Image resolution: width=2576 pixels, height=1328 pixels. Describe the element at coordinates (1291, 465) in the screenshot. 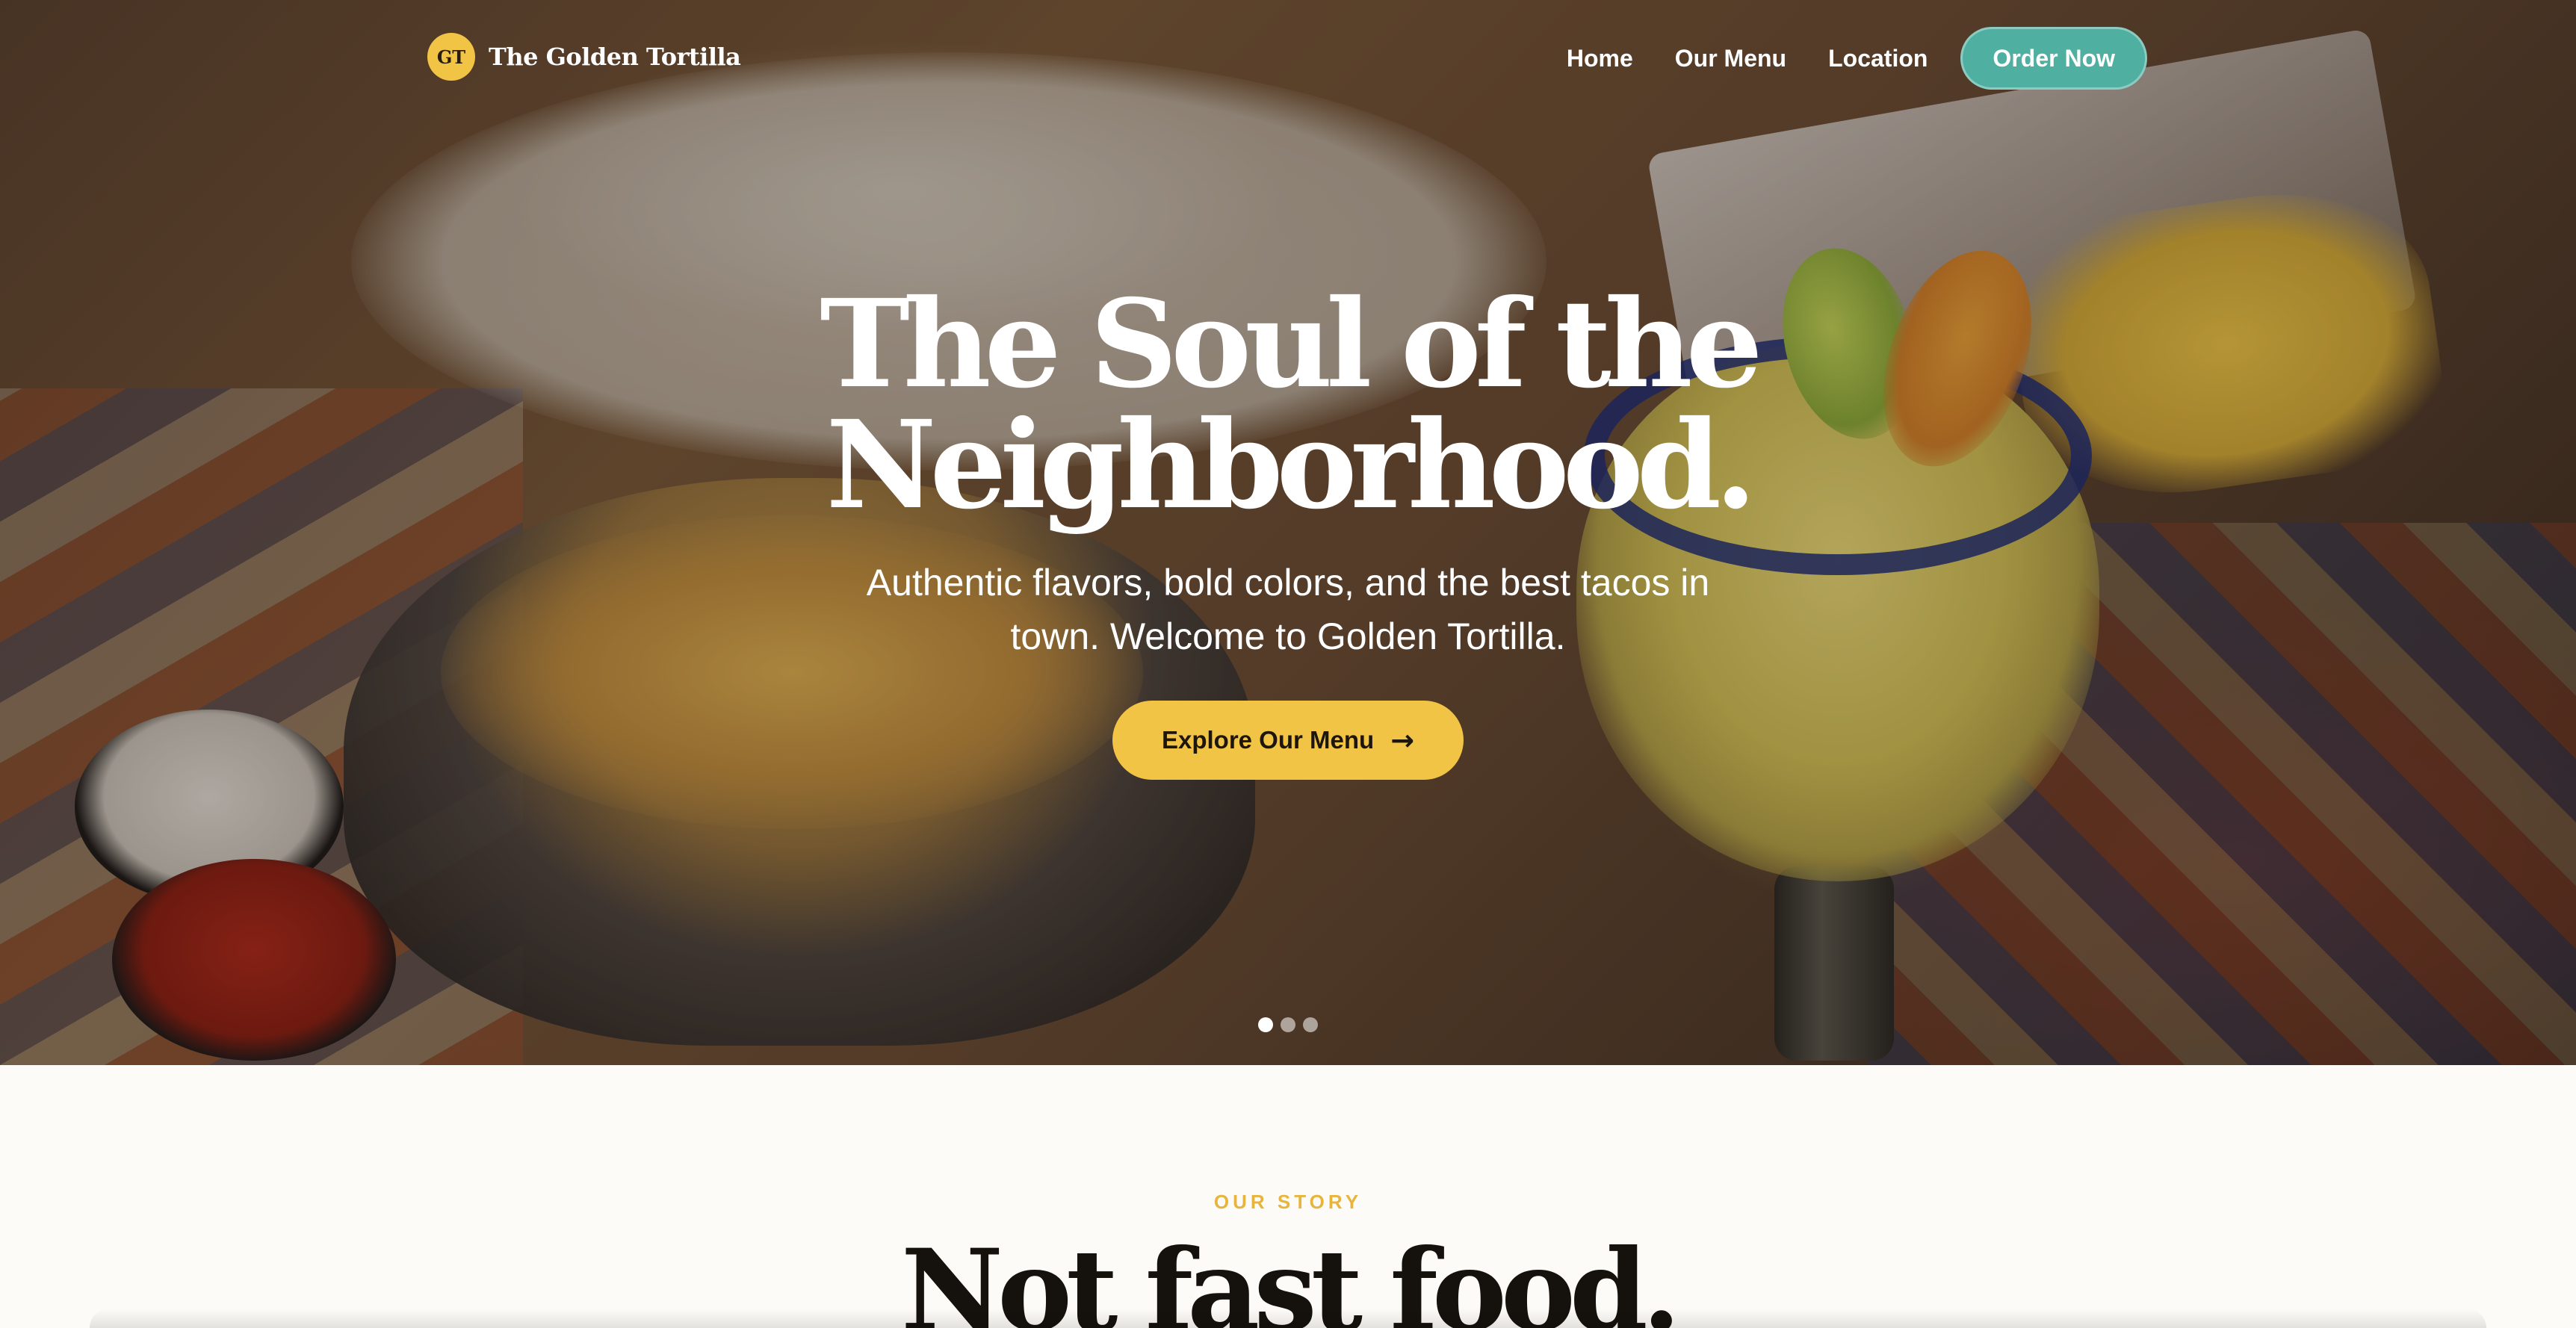

I see `hero-title-line: Neighborhood.` at that location.